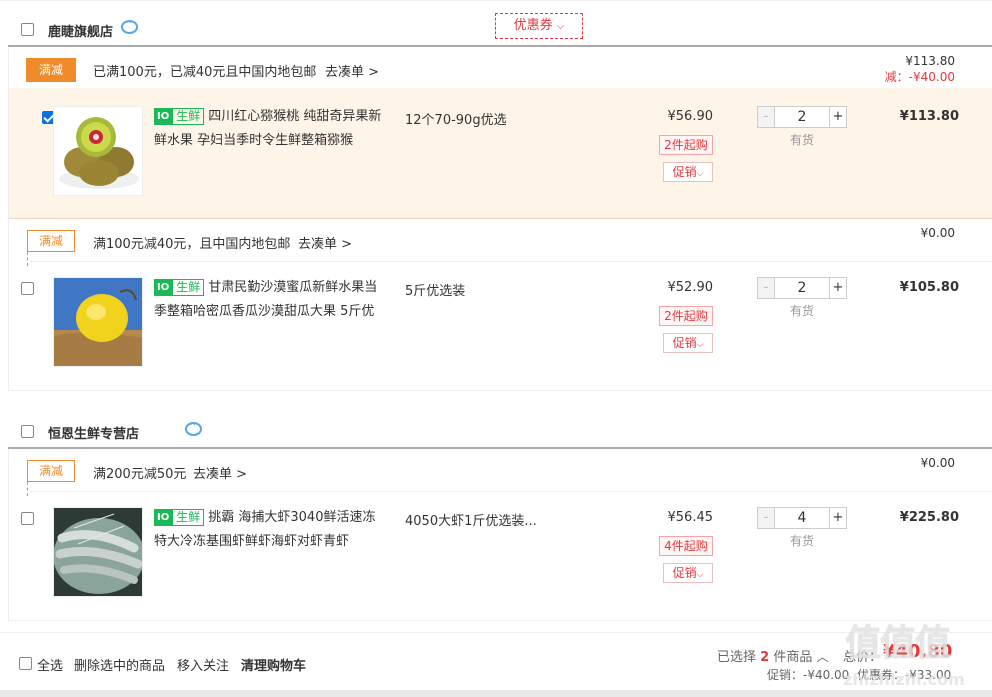 Image resolution: width=992 pixels, height=697 pixels. I want to click on item-2-total: ¥105.80, so click(929, 287).